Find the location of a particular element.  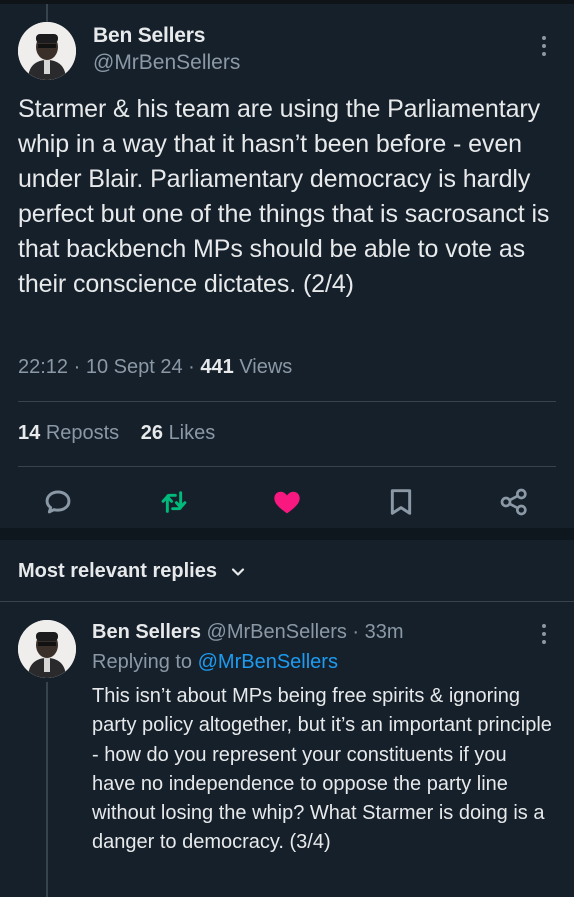

reply-header: Ben Sellers @MrBenSellers · 33m is located at coordinates (248, 632).